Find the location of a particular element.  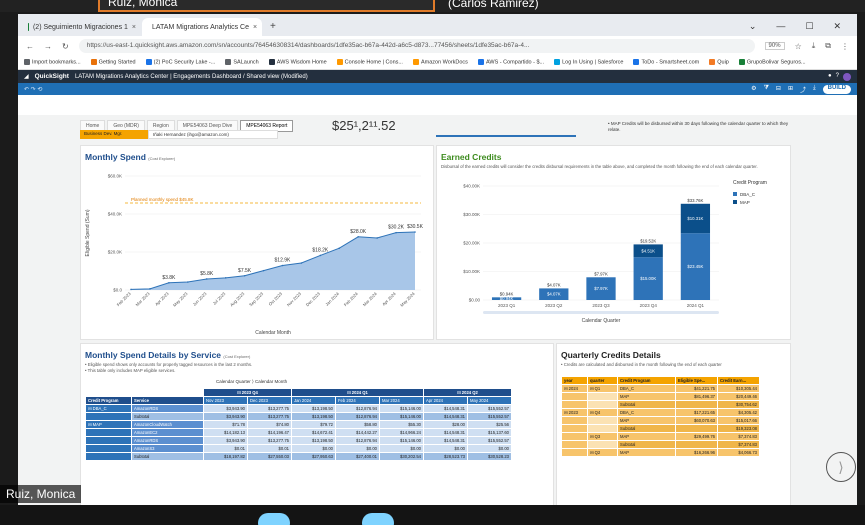

build-button: BUILD is located at coordinates (836, 89).